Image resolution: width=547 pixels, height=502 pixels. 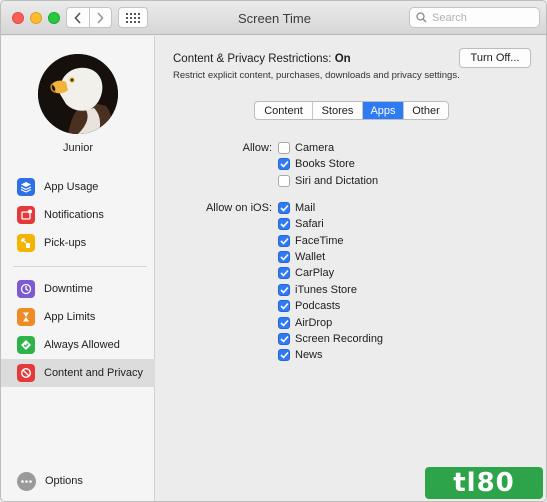 I want to click on sidebar-item-app-limits: App Limits, so click(x=78, y=317).